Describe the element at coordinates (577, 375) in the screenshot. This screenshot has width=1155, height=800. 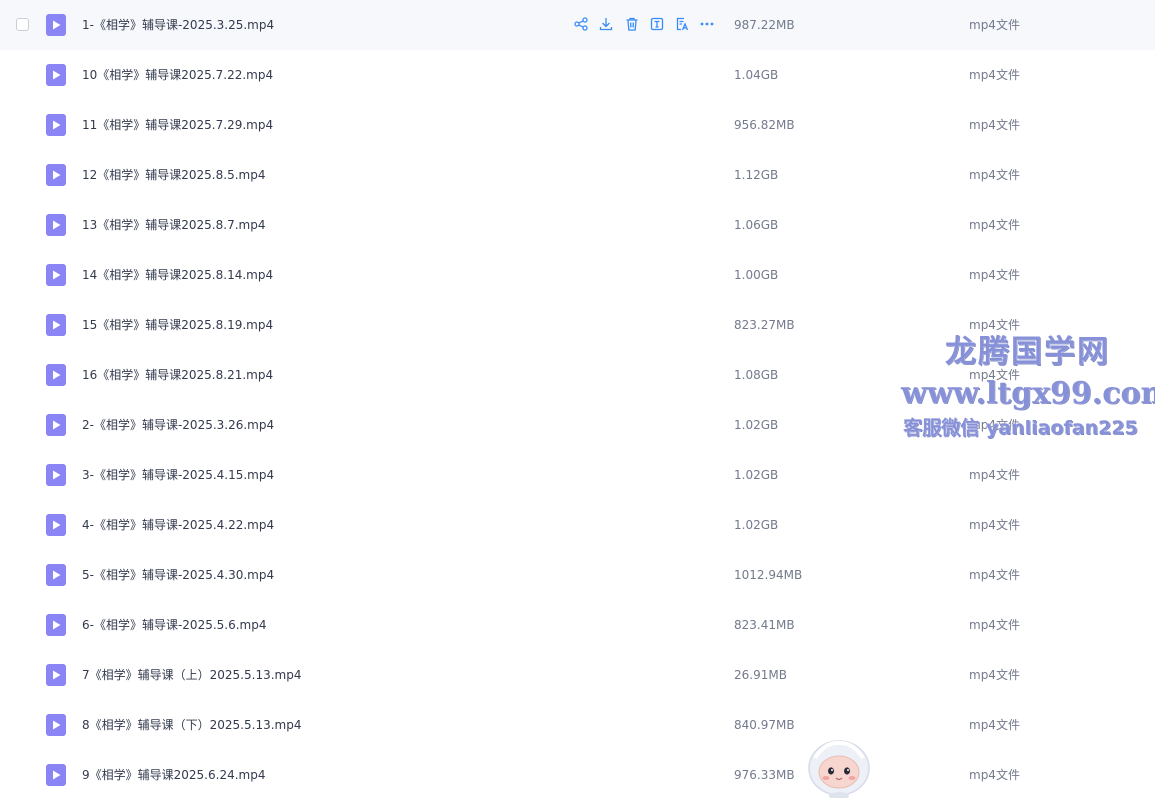
I see `file-row: 16《相学》辅导课2025.8.21.mp4 1.08GB mp4文件` at that location.